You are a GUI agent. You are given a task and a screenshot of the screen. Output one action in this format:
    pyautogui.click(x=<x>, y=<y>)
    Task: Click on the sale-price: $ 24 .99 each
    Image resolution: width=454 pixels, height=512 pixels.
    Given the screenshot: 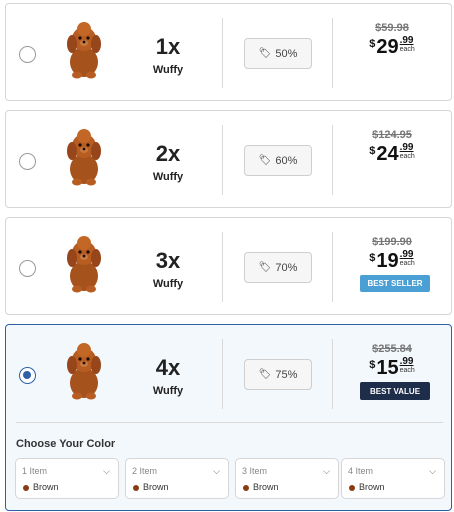 What is the action you would take?
    pyautogui.click(x=392, y=154)
    